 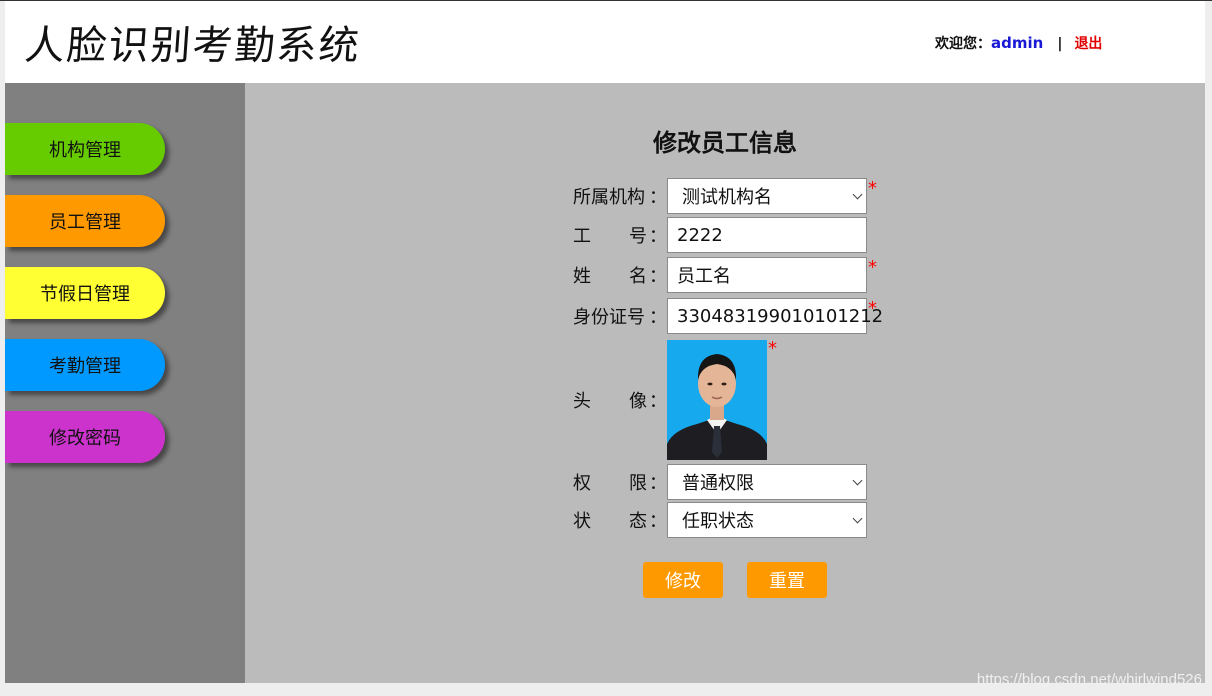 I want to click on org-row: 所属机构： 测试机构名 *, so click(x=725, y=196).